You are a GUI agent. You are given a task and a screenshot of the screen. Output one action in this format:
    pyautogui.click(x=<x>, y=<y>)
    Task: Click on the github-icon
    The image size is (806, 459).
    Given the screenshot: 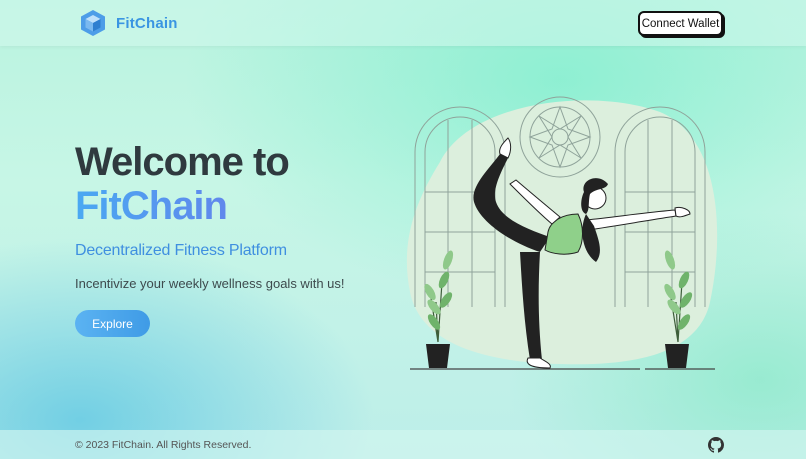 What is the action you would take?
    pyautogui.click(x=716, y=445)
    